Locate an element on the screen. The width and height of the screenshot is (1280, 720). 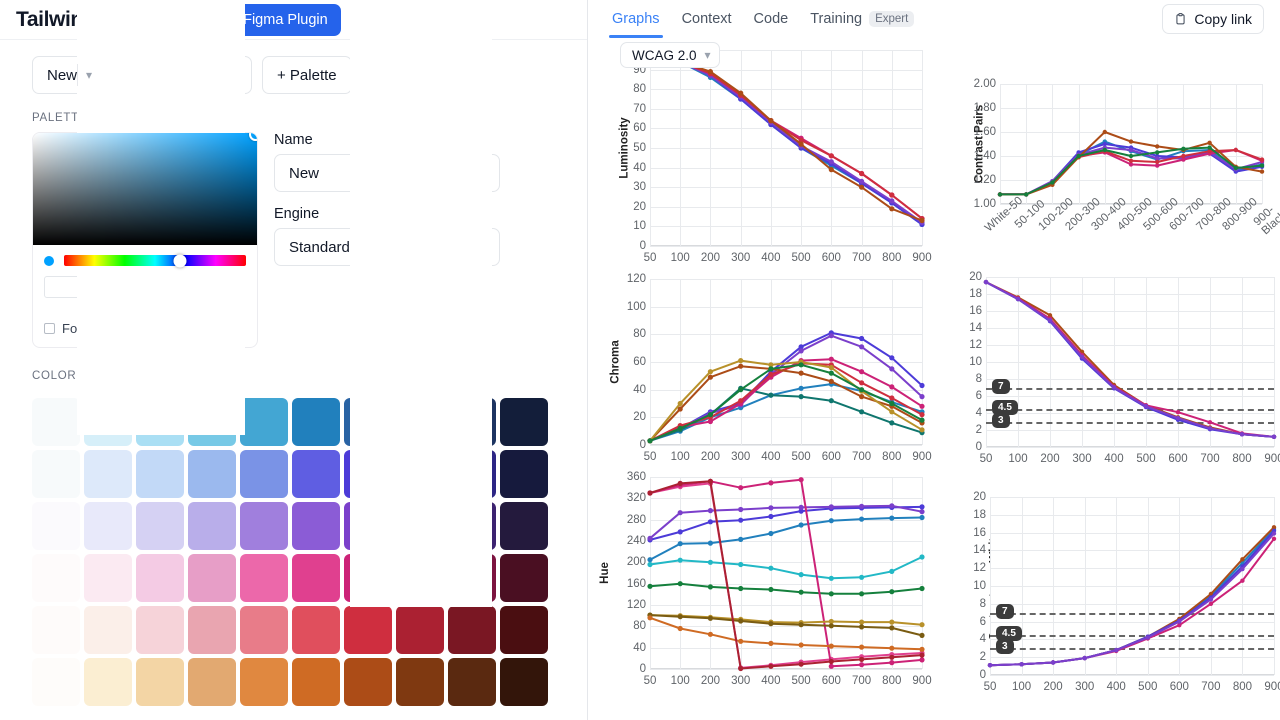
hue-slider is located at coordinates (155, 260).